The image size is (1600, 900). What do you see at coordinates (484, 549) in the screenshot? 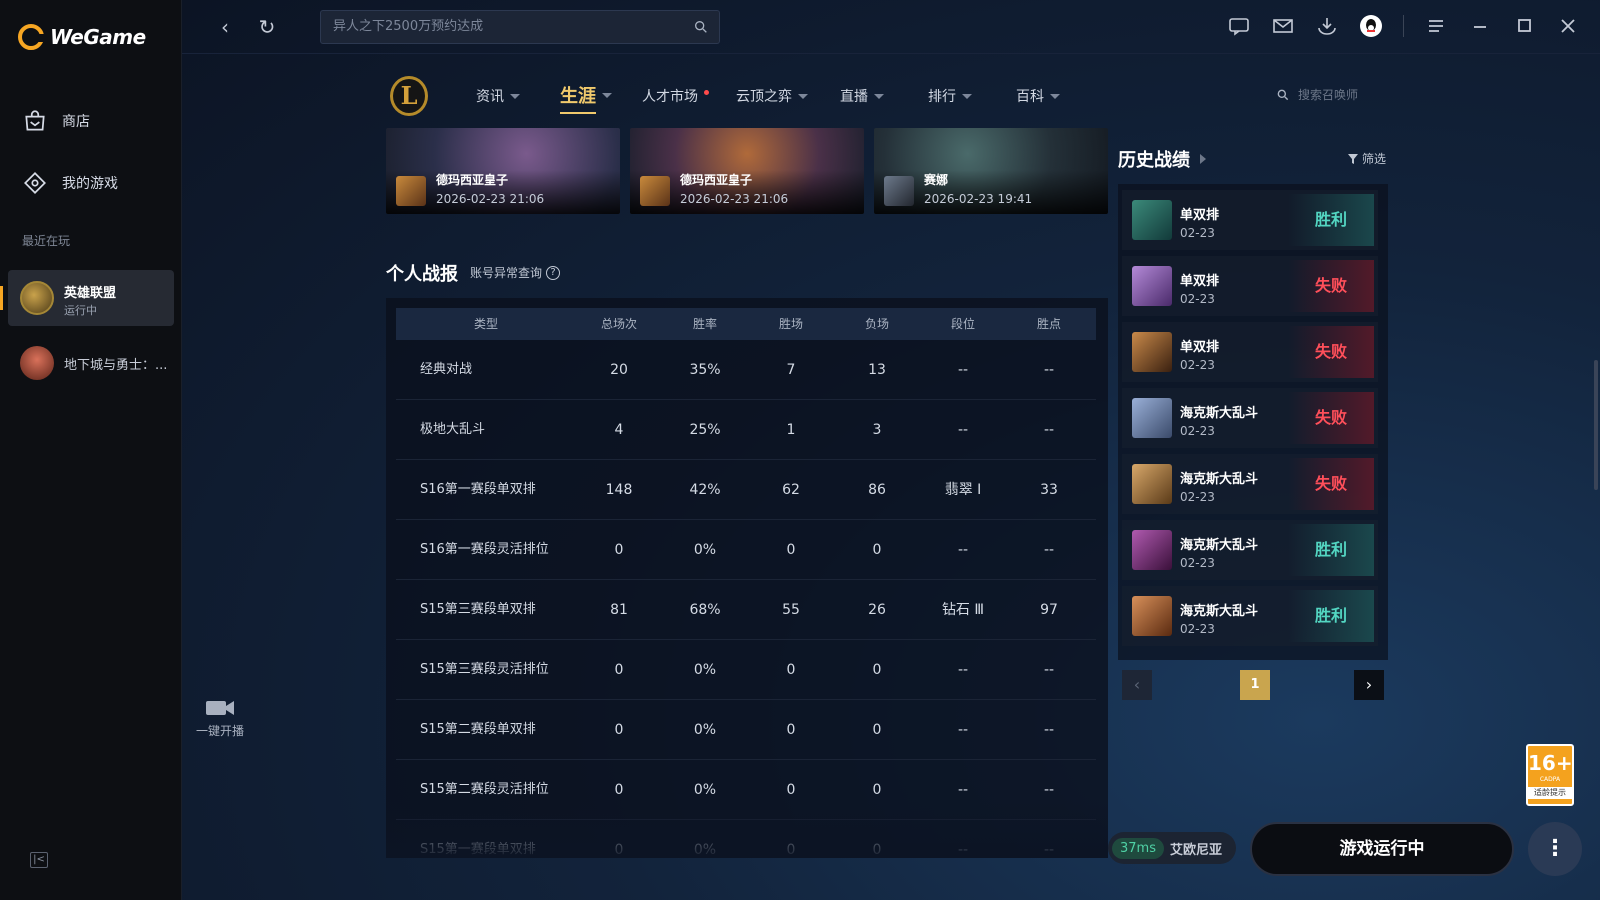
I see `table-cell: S16第一赛段灵活排位` at bounding box center [484, 549].